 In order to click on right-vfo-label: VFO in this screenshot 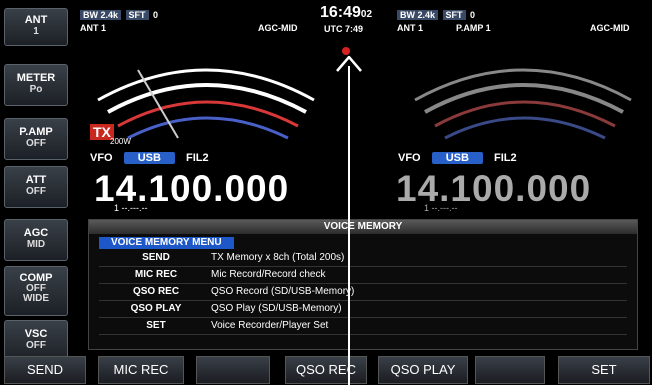, I will do `click(409, 158)`.